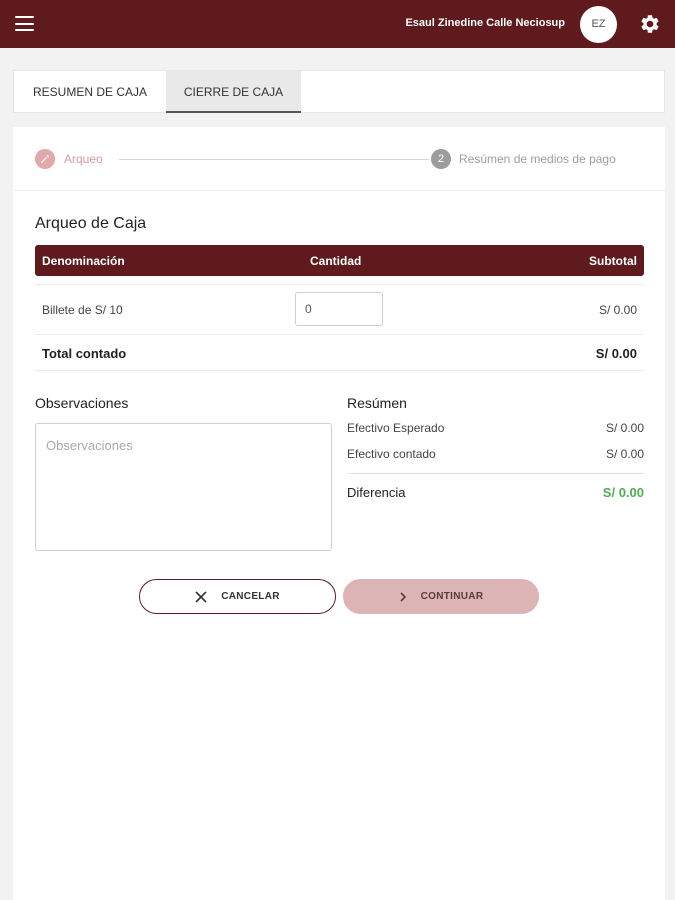  Describe the element at coordinates (337, 24) in the screenshot. I see `top-app-bar: Esaul Zinedine Calle Neciosup EZ` at that location.